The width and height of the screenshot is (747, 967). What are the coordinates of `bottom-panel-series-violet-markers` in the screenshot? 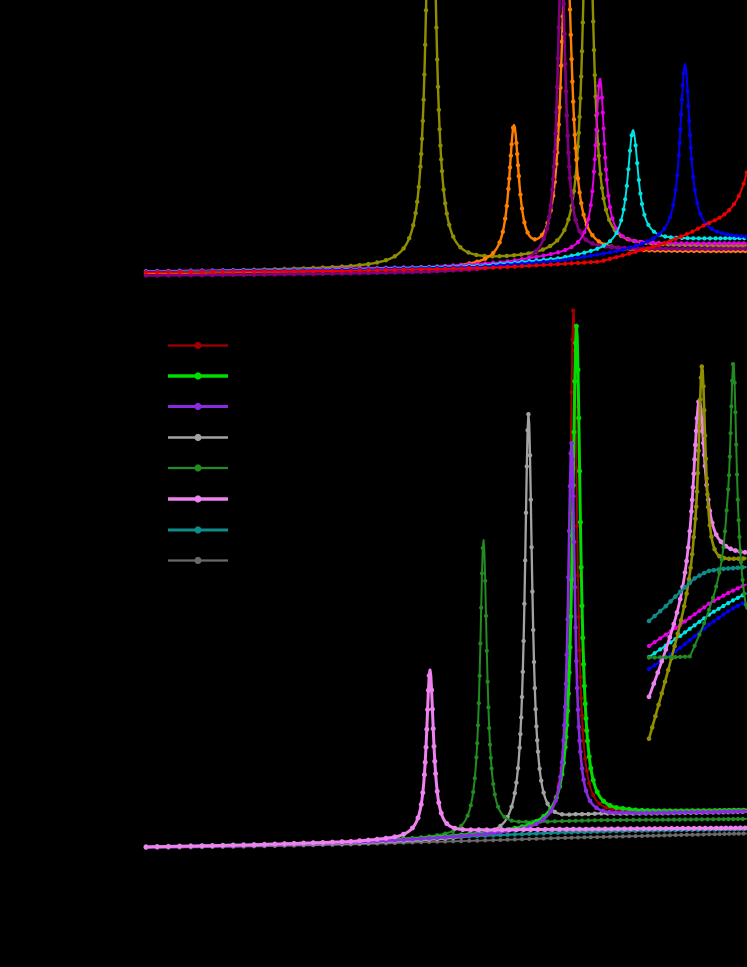 It's located at (445, 761).